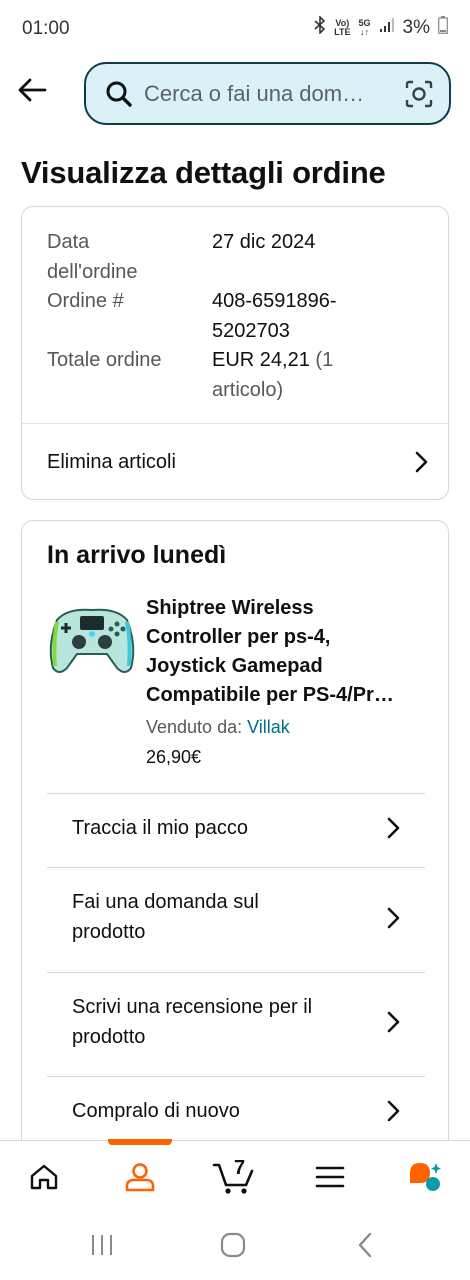  I want to click on recent-apps-button, so click(102, 1245).